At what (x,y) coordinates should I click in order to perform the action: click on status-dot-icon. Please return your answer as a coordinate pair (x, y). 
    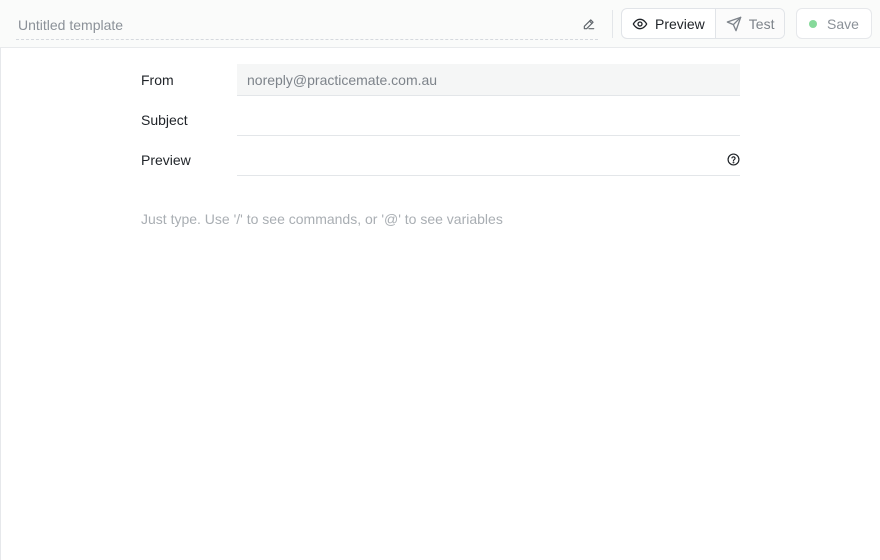
    Looking at the image, I should click on (813, 23).